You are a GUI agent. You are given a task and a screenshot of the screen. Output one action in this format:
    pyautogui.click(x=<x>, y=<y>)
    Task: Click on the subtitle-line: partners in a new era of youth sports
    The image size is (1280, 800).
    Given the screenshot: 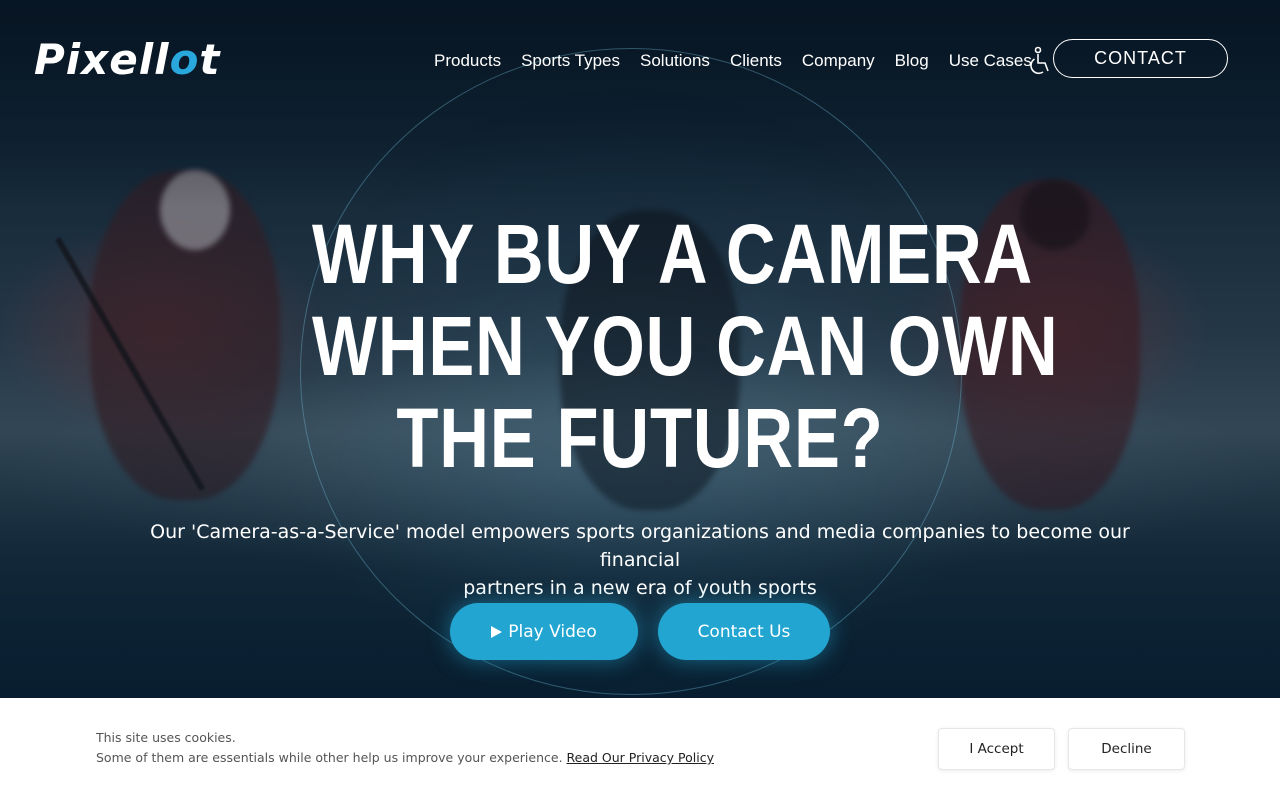 What is the action you would take?
    pyautogui.click(x=640, y=588)
    